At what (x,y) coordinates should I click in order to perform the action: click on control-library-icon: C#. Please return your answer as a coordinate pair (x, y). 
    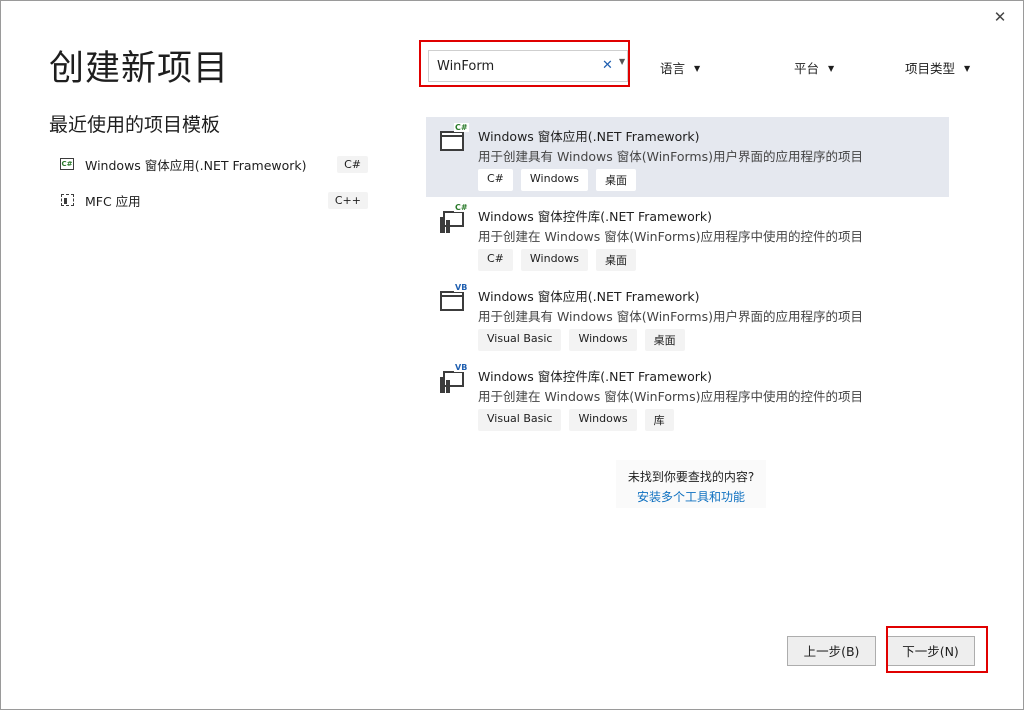
    Looking at the image, I should click on (454, 218).